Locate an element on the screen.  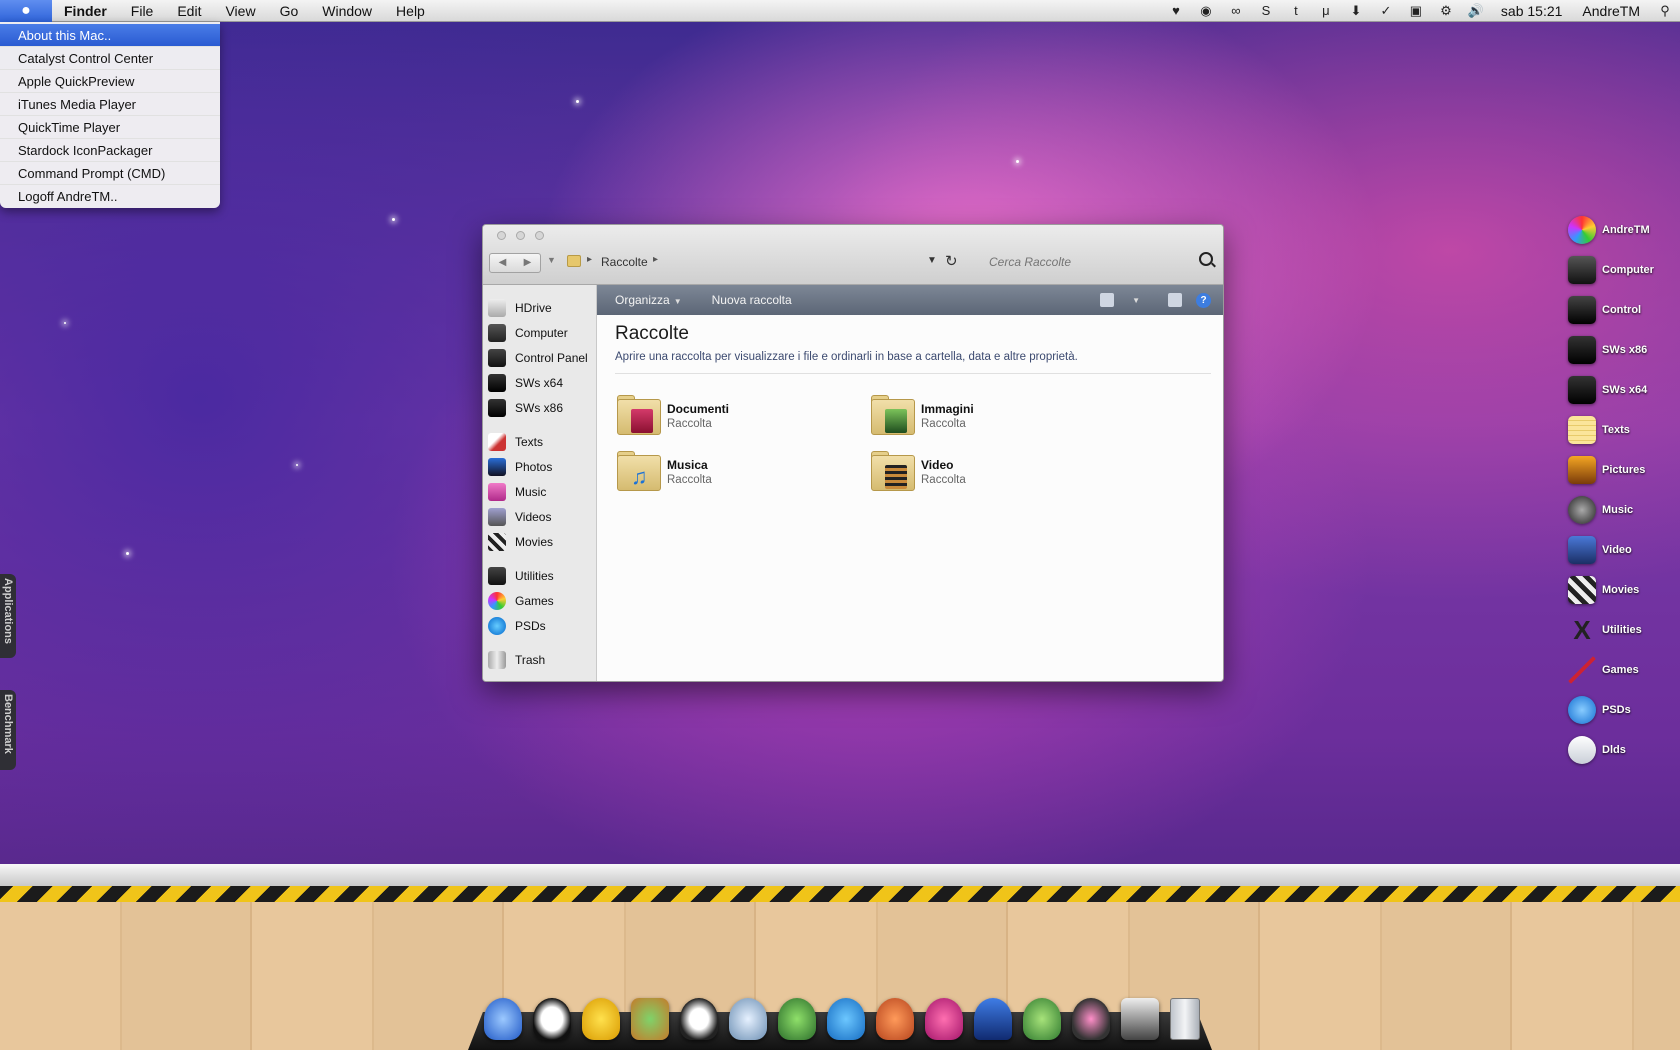
mascot-icon is located at coordinates (895, 1019).